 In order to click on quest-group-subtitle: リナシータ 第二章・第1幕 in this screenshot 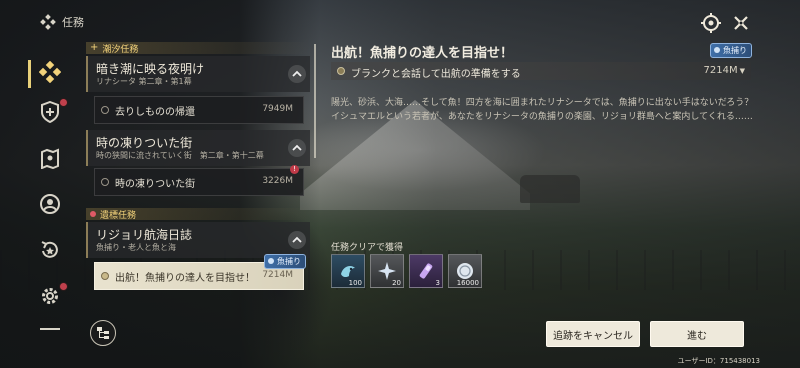, I will do `click(144, 81)`.